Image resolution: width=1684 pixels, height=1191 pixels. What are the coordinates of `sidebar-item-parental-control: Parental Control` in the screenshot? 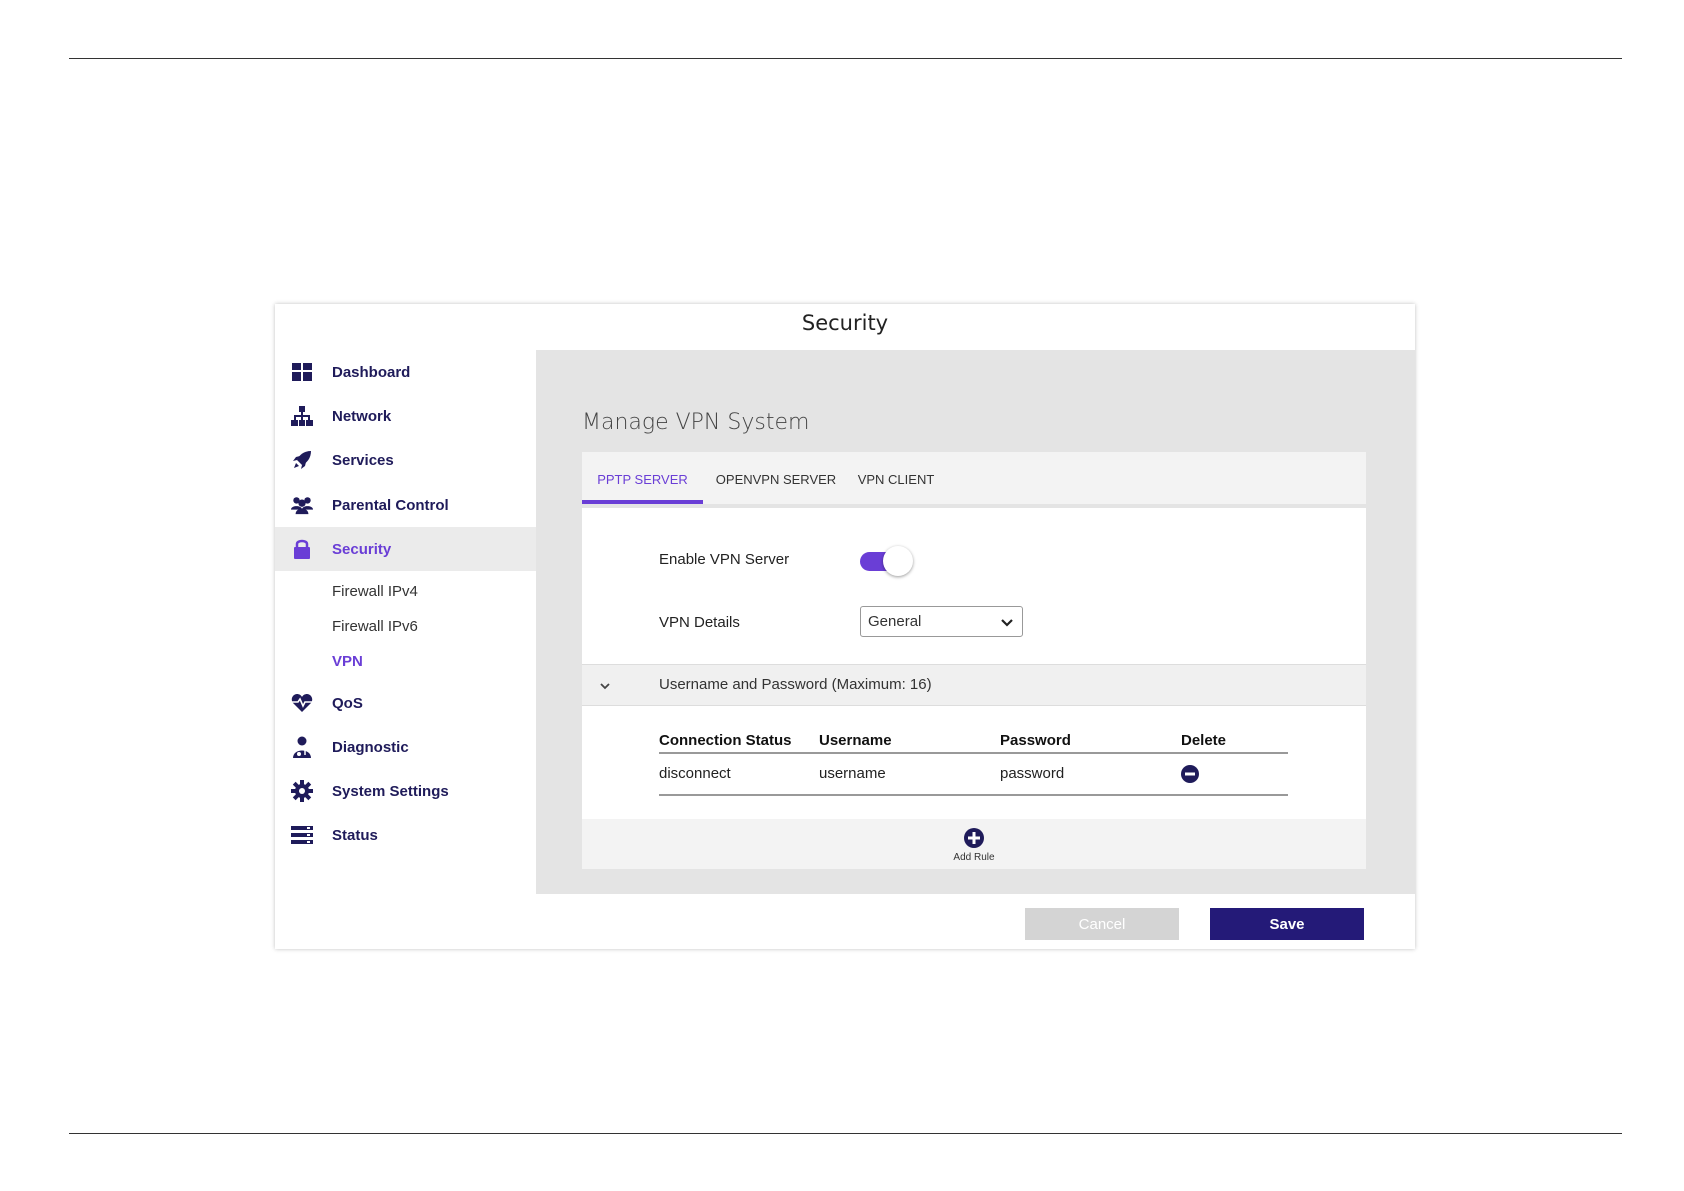 It's located at (405, 505).